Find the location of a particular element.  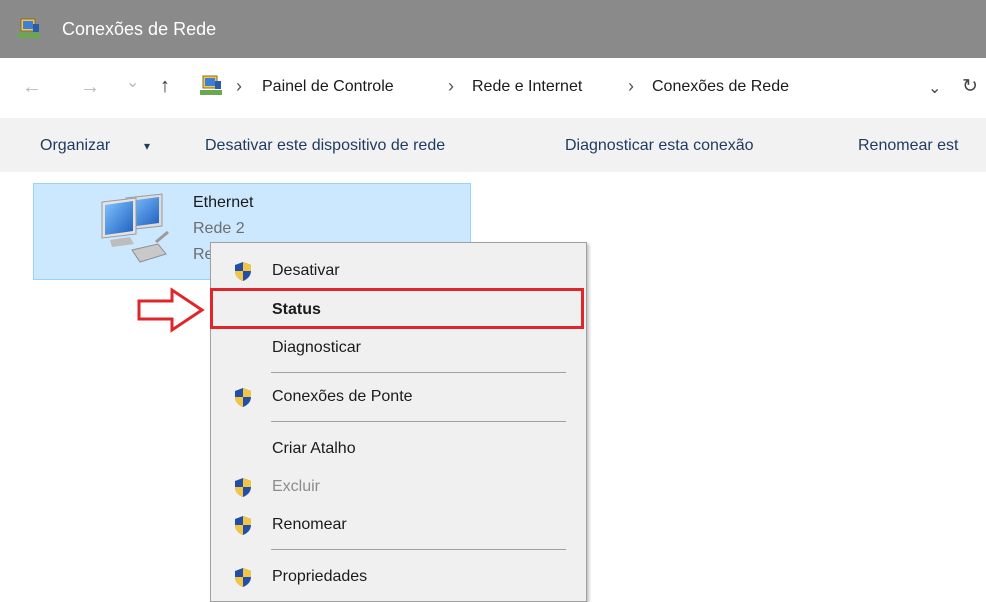

menu-item-label: Propriedades is located at coordinates (320, 576).